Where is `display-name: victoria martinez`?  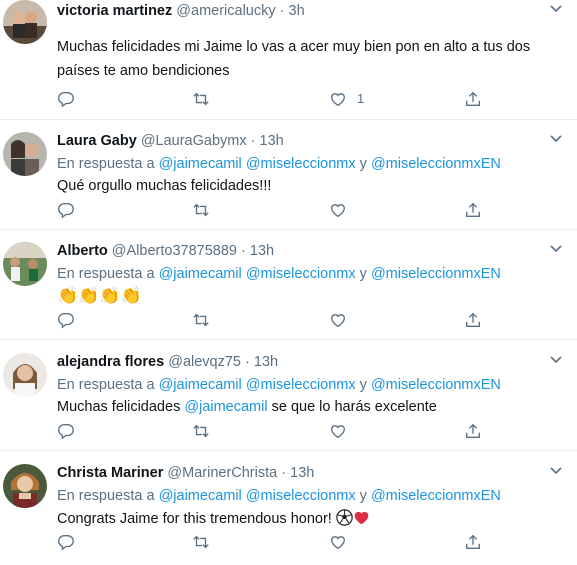
display-name: victoria martinez is located at coordinates (114, 11).